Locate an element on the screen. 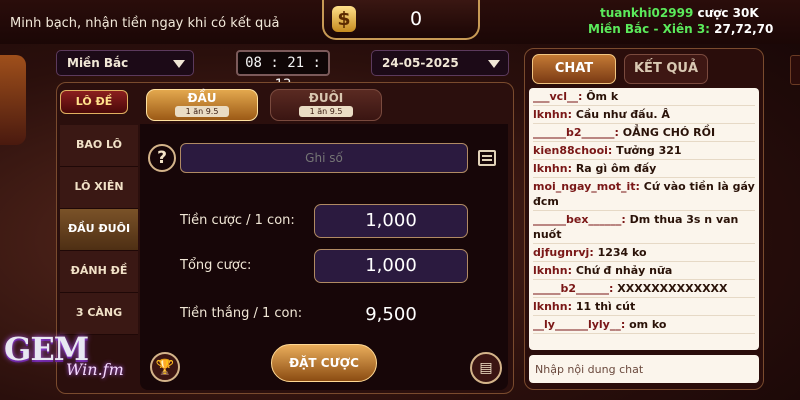 This screenshot has width=800, height=400. list-item: __ly______lyly__: om ko is located at coordinates (644, 325).